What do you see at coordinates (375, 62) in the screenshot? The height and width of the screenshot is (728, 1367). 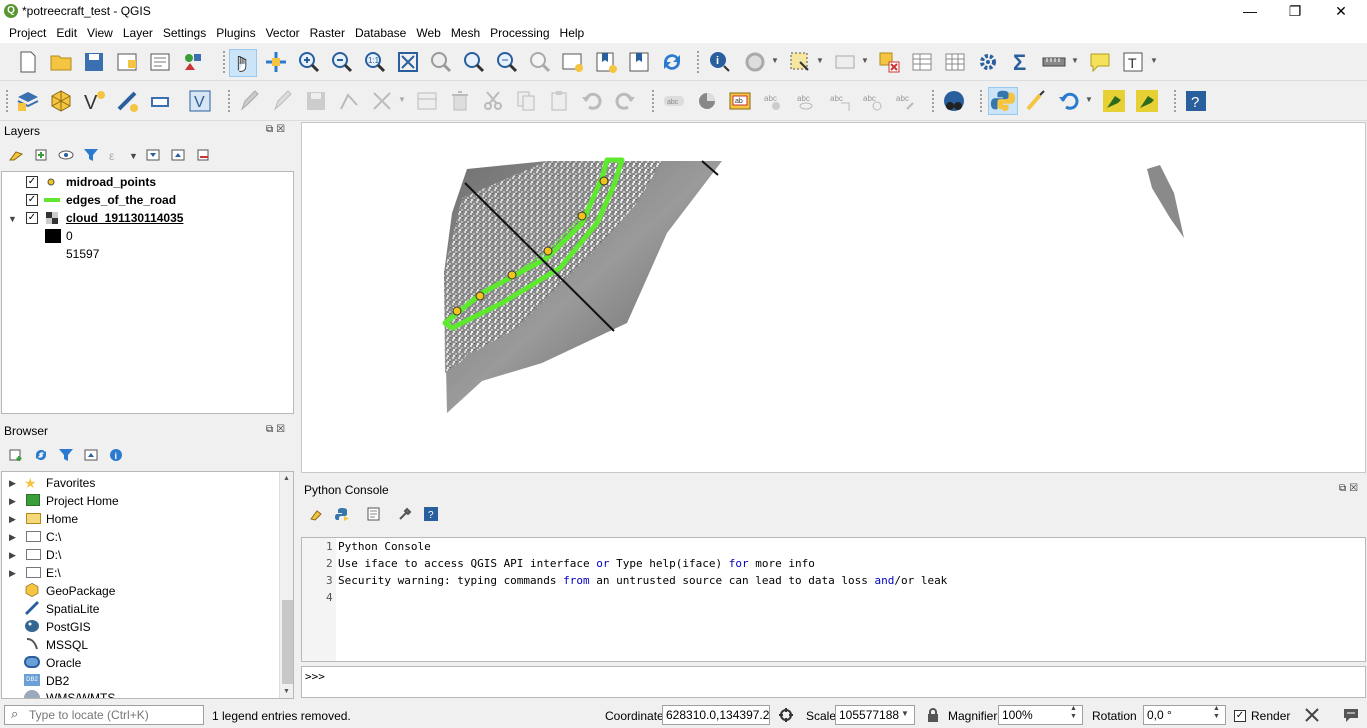 I see `zoom-native-icon: 1:1` at bounding box center [375, 62].